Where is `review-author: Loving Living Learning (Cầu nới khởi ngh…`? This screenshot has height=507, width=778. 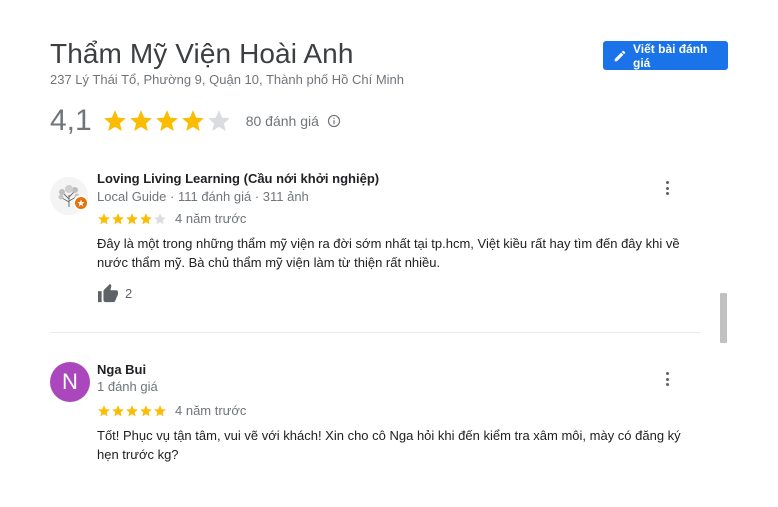 review-author: Loving Living Learning (Cầu nới khởi ngh… is located at coordinates (238, 178).